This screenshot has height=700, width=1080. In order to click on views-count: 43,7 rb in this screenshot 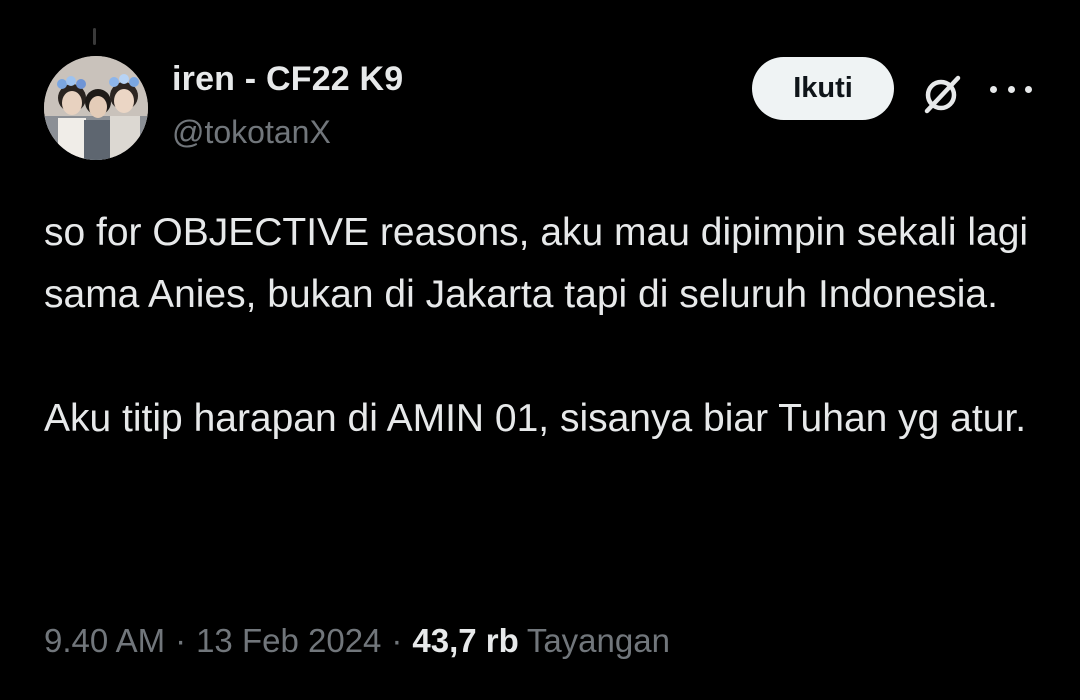, I will do `click(465, 641)`.